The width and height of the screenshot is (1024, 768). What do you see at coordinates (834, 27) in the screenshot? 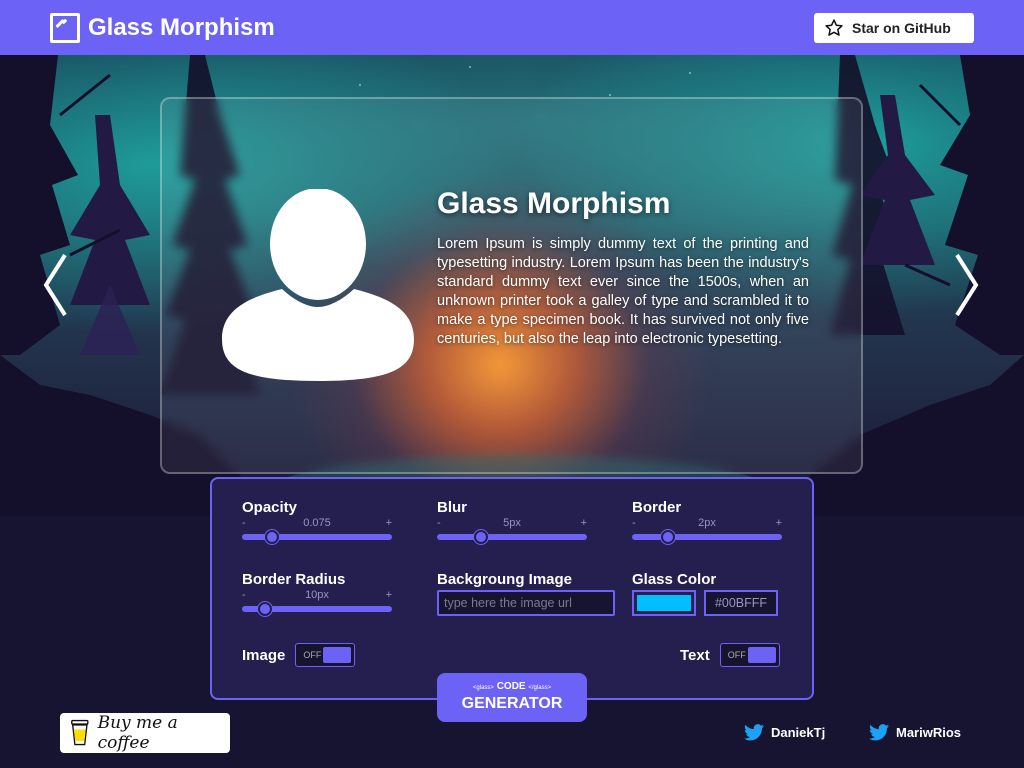
I see `star-icon` at bounding box center [834, 27].